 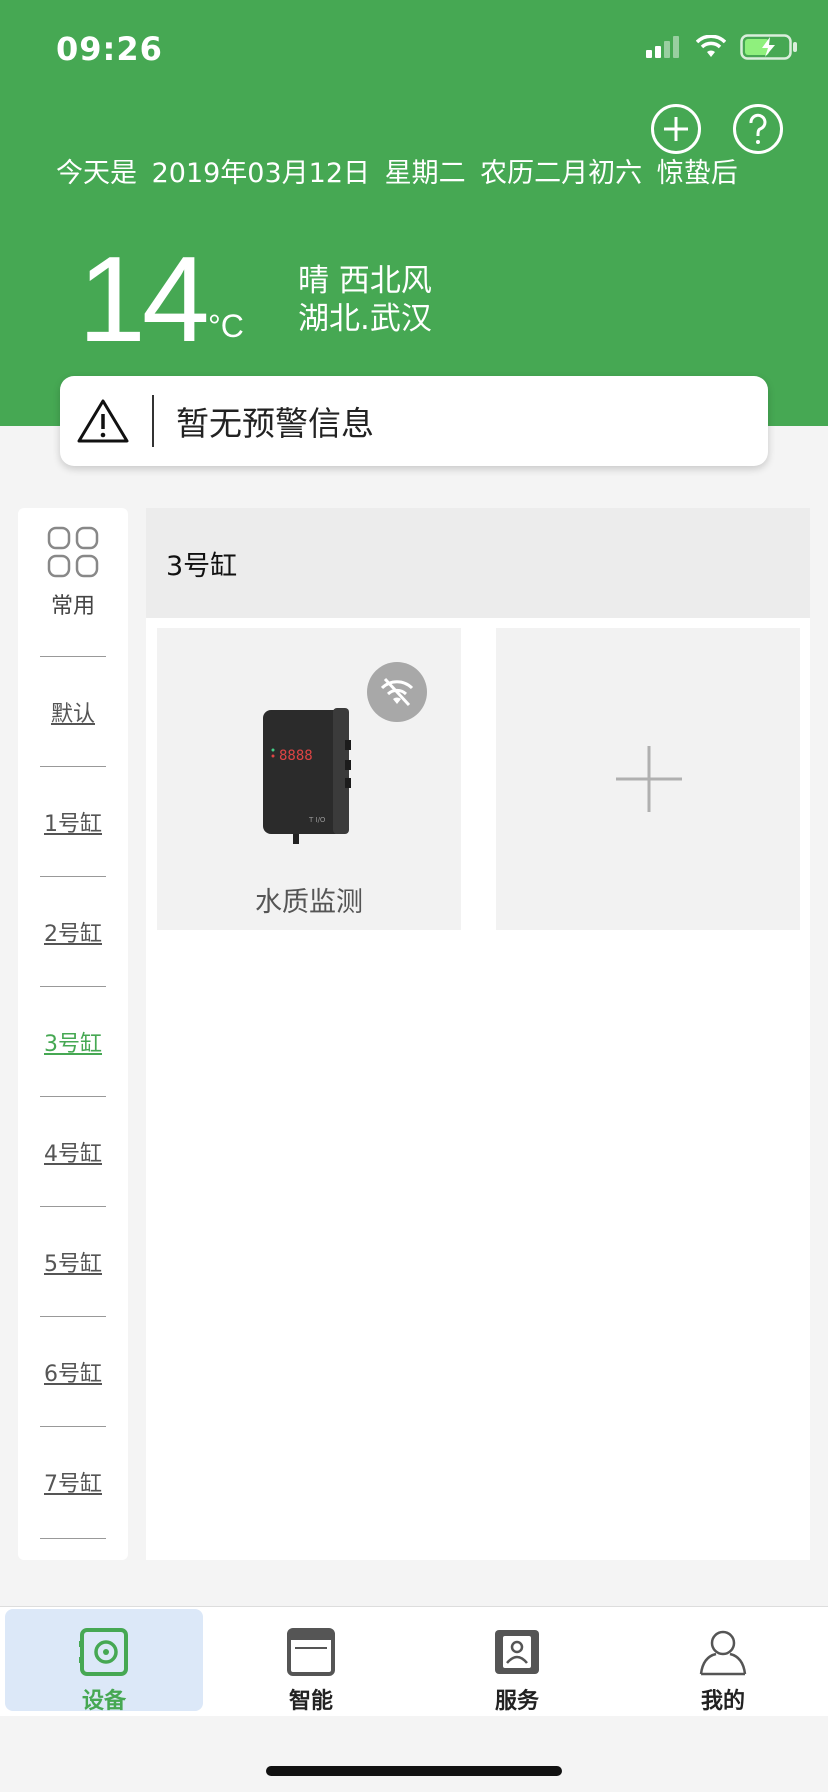 I want to click on sidebar-item-tank-2: 2号缸, so click(x=73, y=931).